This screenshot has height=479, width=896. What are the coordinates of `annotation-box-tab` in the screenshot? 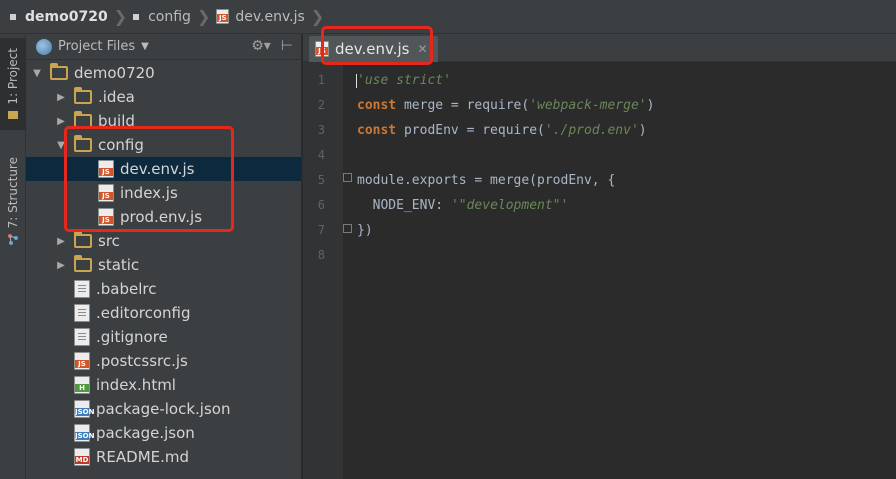 It's located at (377, 45).